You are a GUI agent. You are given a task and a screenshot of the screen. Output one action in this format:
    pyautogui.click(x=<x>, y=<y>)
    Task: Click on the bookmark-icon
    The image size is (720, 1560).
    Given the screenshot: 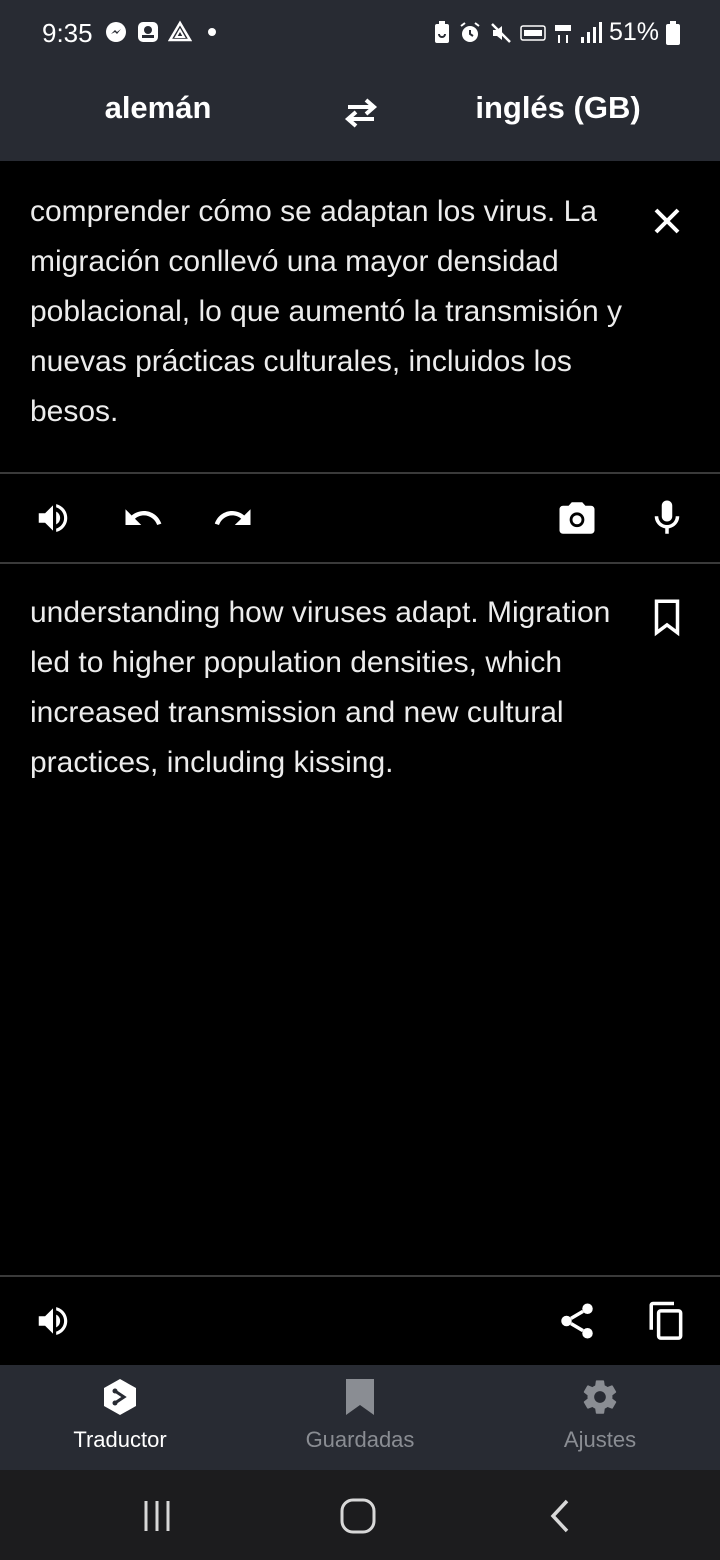 What is the action you would take?
    pyautogui.click(x=360, y=1397)
    